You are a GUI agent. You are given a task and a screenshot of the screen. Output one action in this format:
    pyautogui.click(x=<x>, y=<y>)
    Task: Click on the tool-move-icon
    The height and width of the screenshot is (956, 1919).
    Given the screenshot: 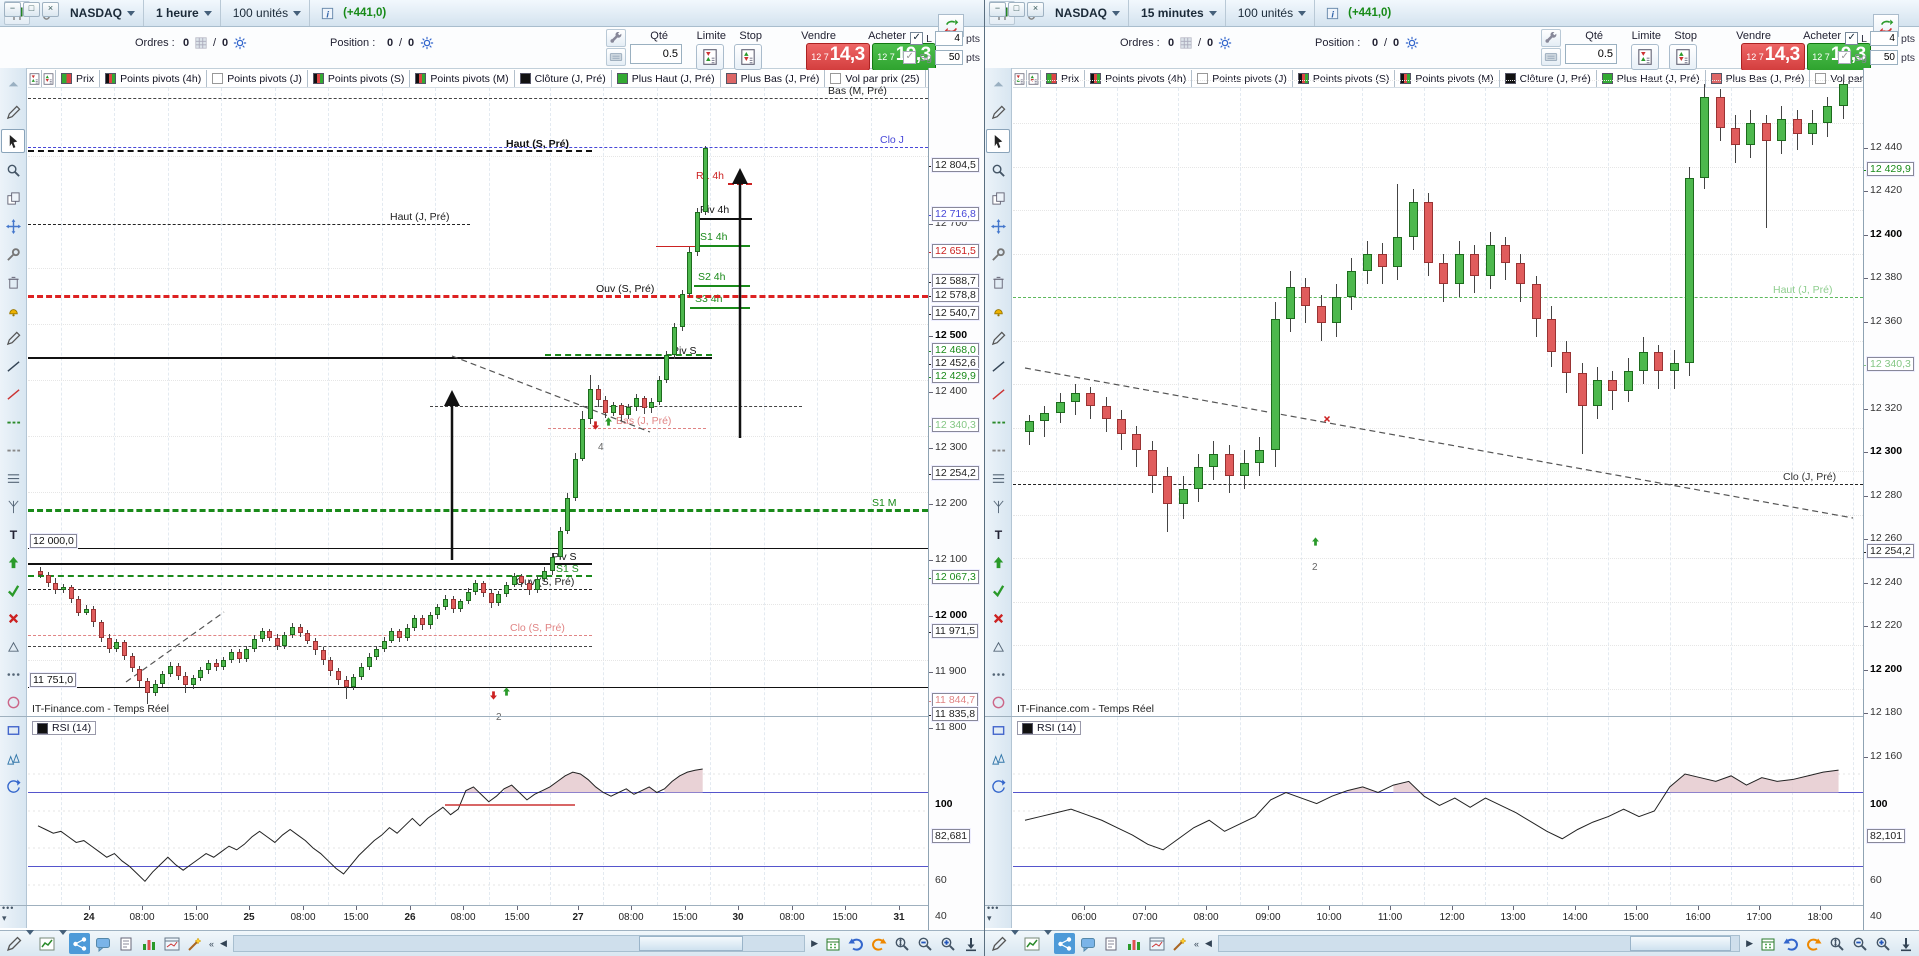 What is the action you would take?
    pyautogui.click(x=13, y=226)
    